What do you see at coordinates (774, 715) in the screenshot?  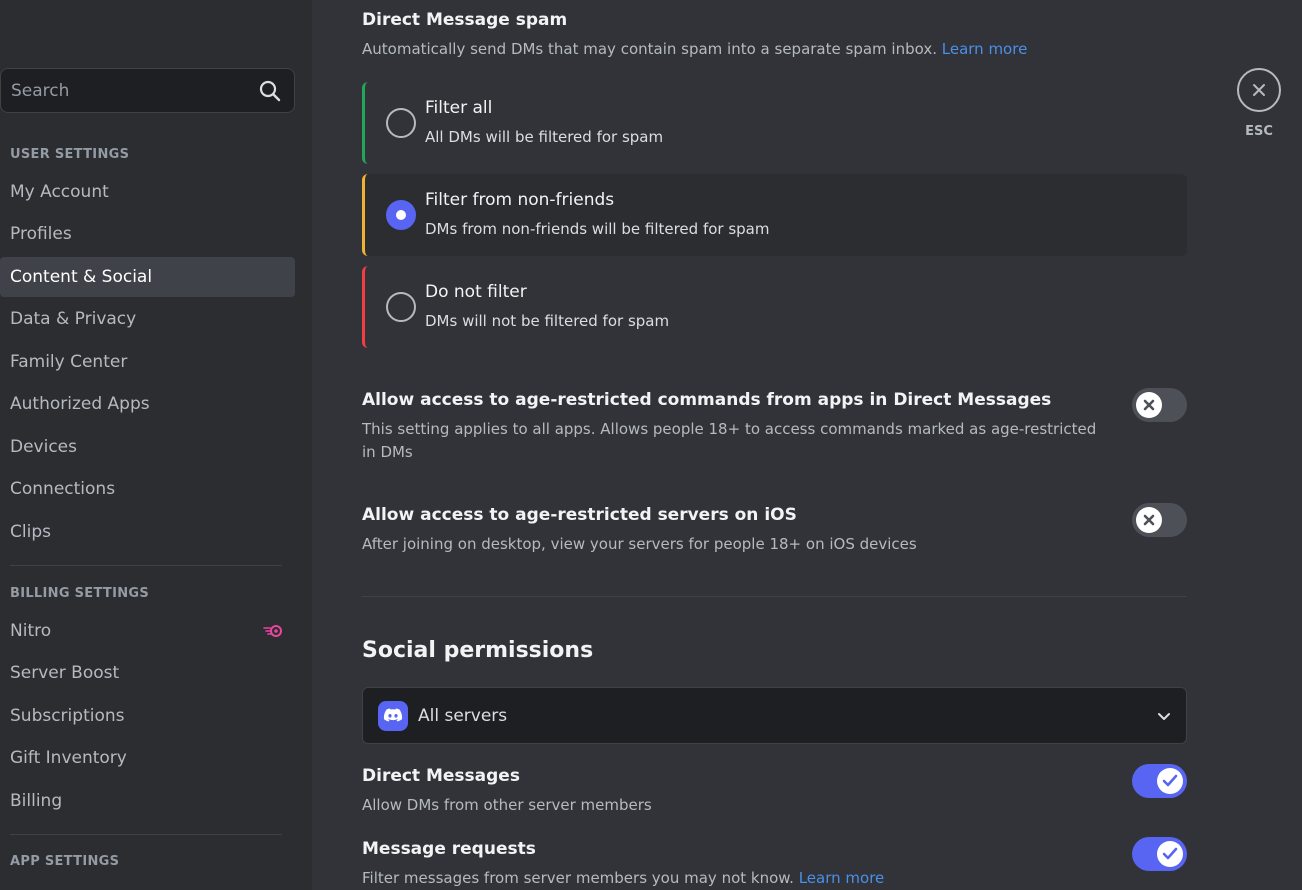 I see `server-select-dropdown: All servers` at bounding box center [774, 715].